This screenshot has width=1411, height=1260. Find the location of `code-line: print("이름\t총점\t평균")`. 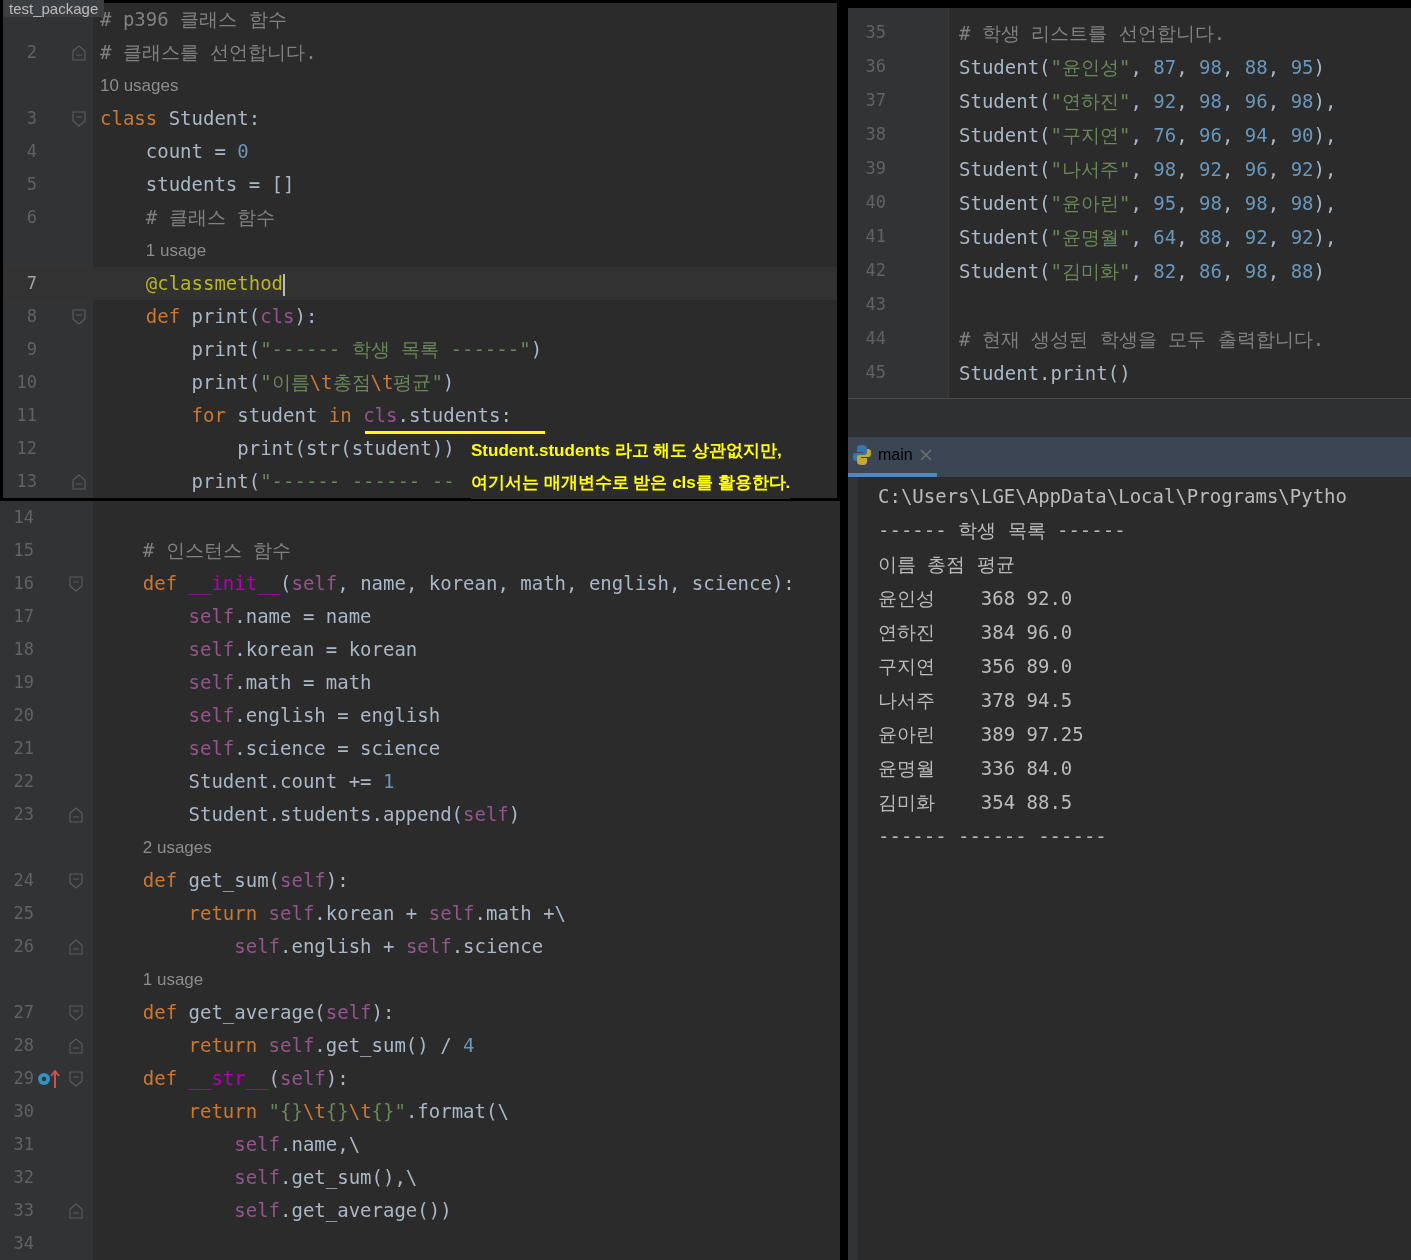

code-line: print("이름\t총점\t평균") is located at coordinates (322, 383).